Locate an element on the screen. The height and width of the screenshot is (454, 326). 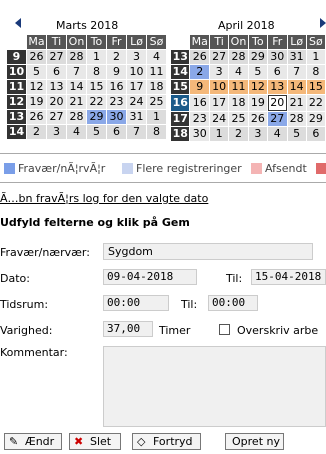
comment-textarea is located at coordinates (214, 386).